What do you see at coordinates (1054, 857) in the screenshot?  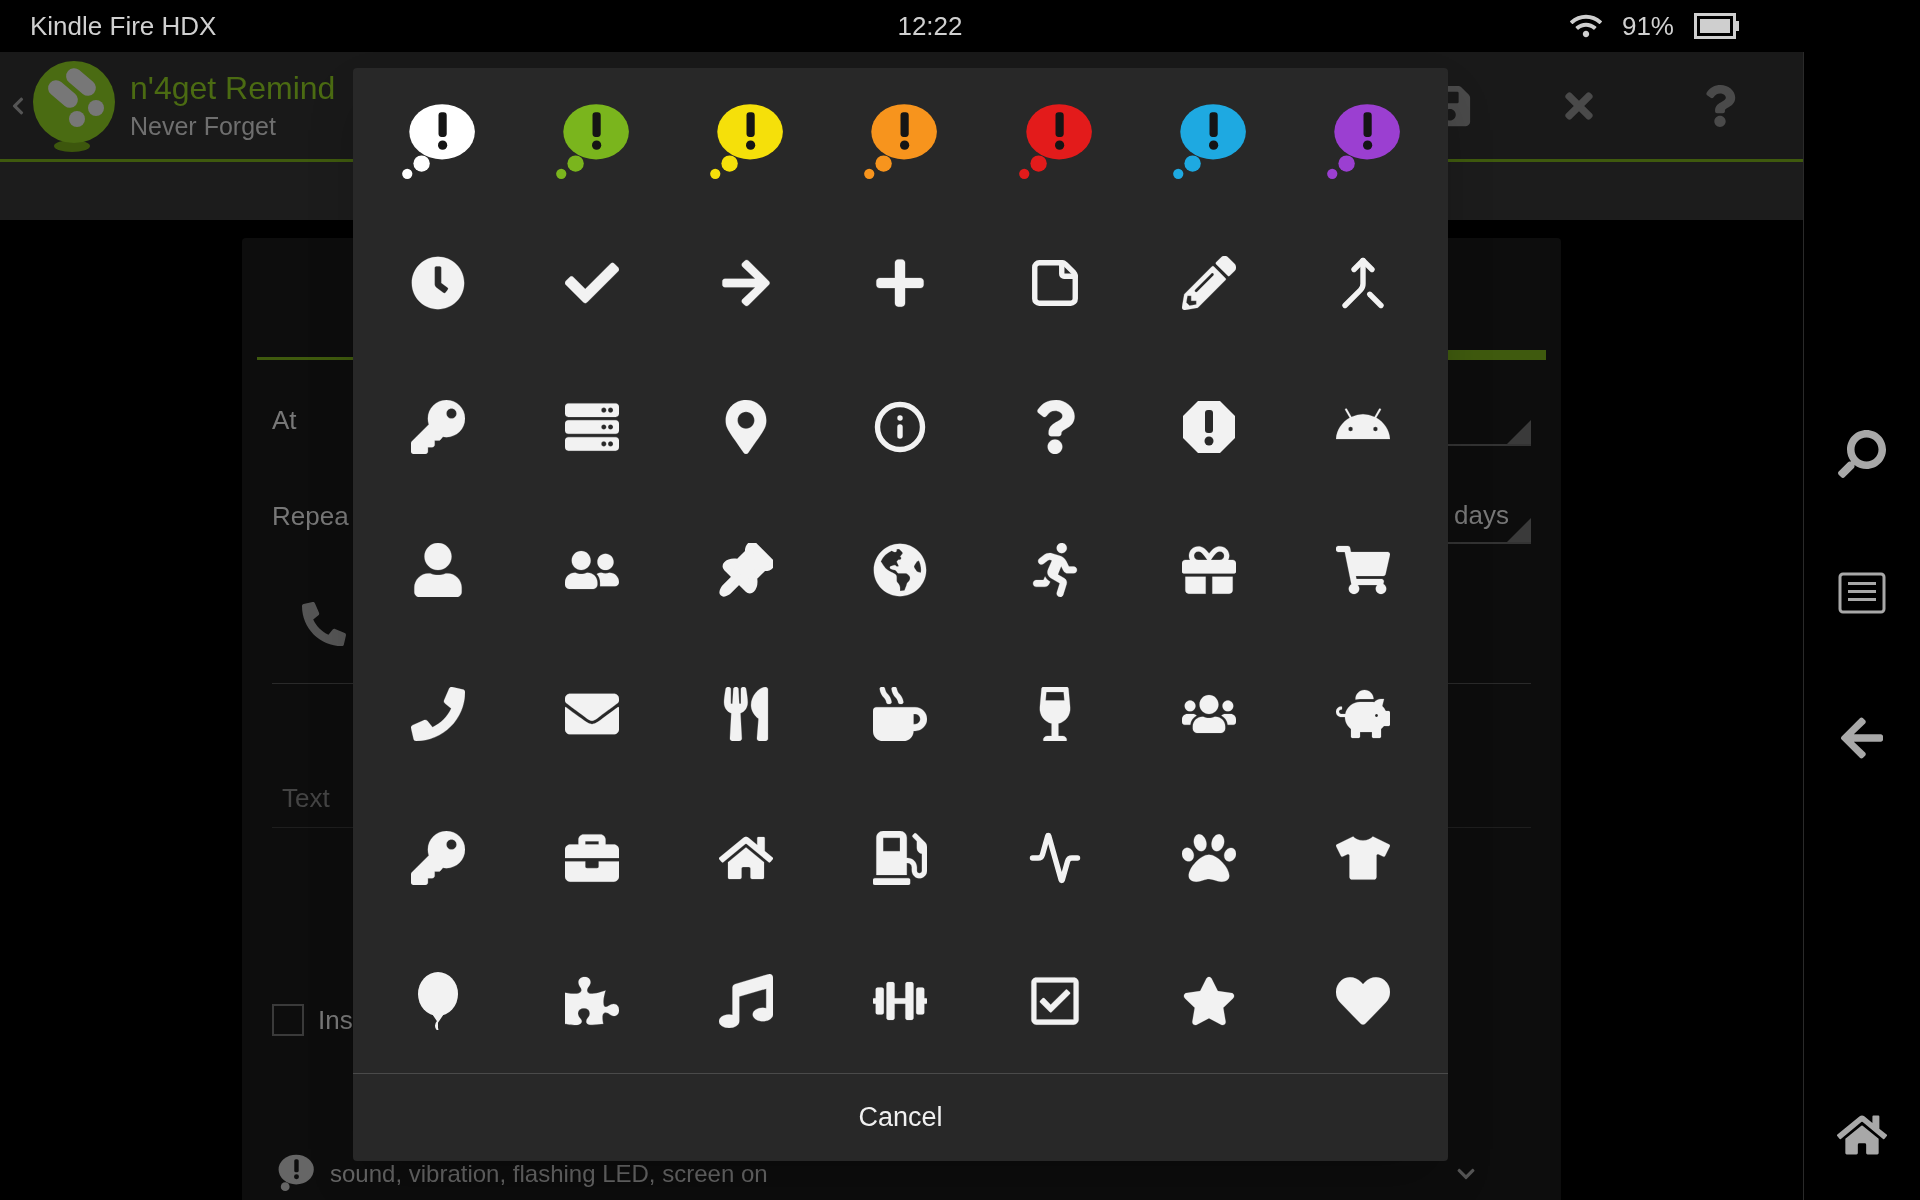 I see `heartbeat-icon` at bounding box center [1054, 857].